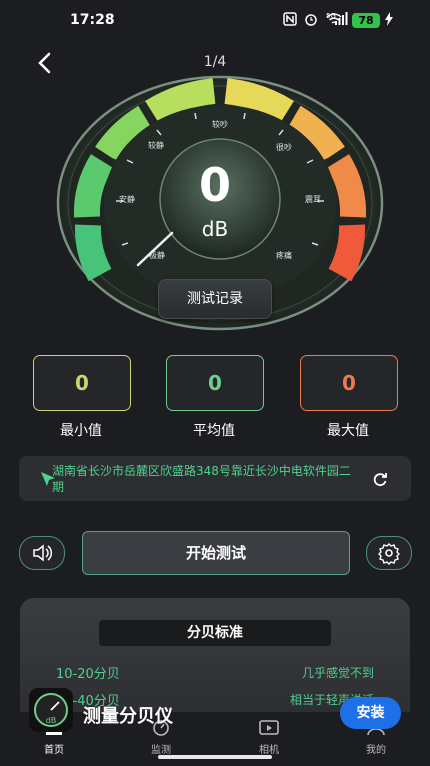 Image resolution: width=430 pixels, height=766 pixels. Describe the element at coordinates (51, 720) in the screenshot. I see `ad-icon-text: dB` at that location.